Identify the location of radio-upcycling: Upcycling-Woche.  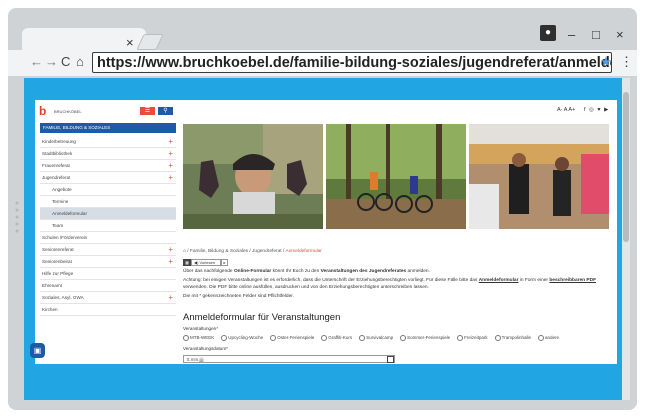
(242, 338).